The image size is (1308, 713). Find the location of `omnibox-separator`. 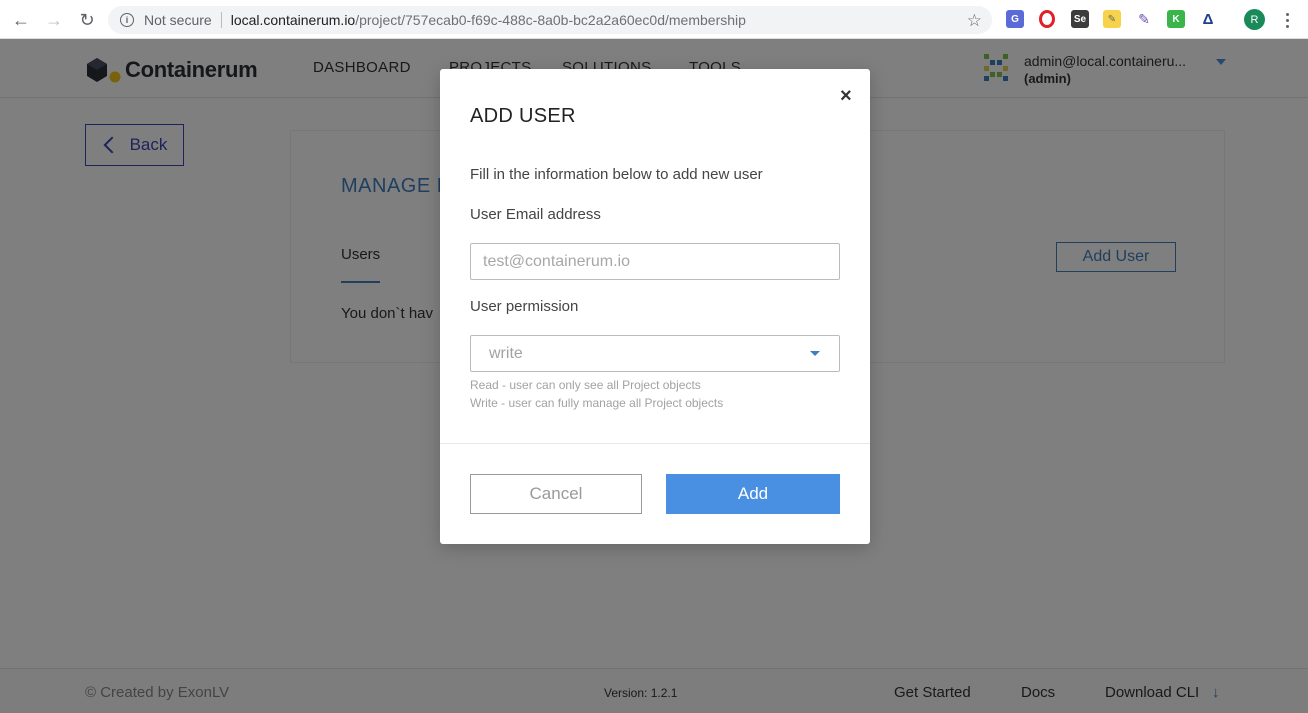

omnibox-separator is located at coordinates (221, 20).